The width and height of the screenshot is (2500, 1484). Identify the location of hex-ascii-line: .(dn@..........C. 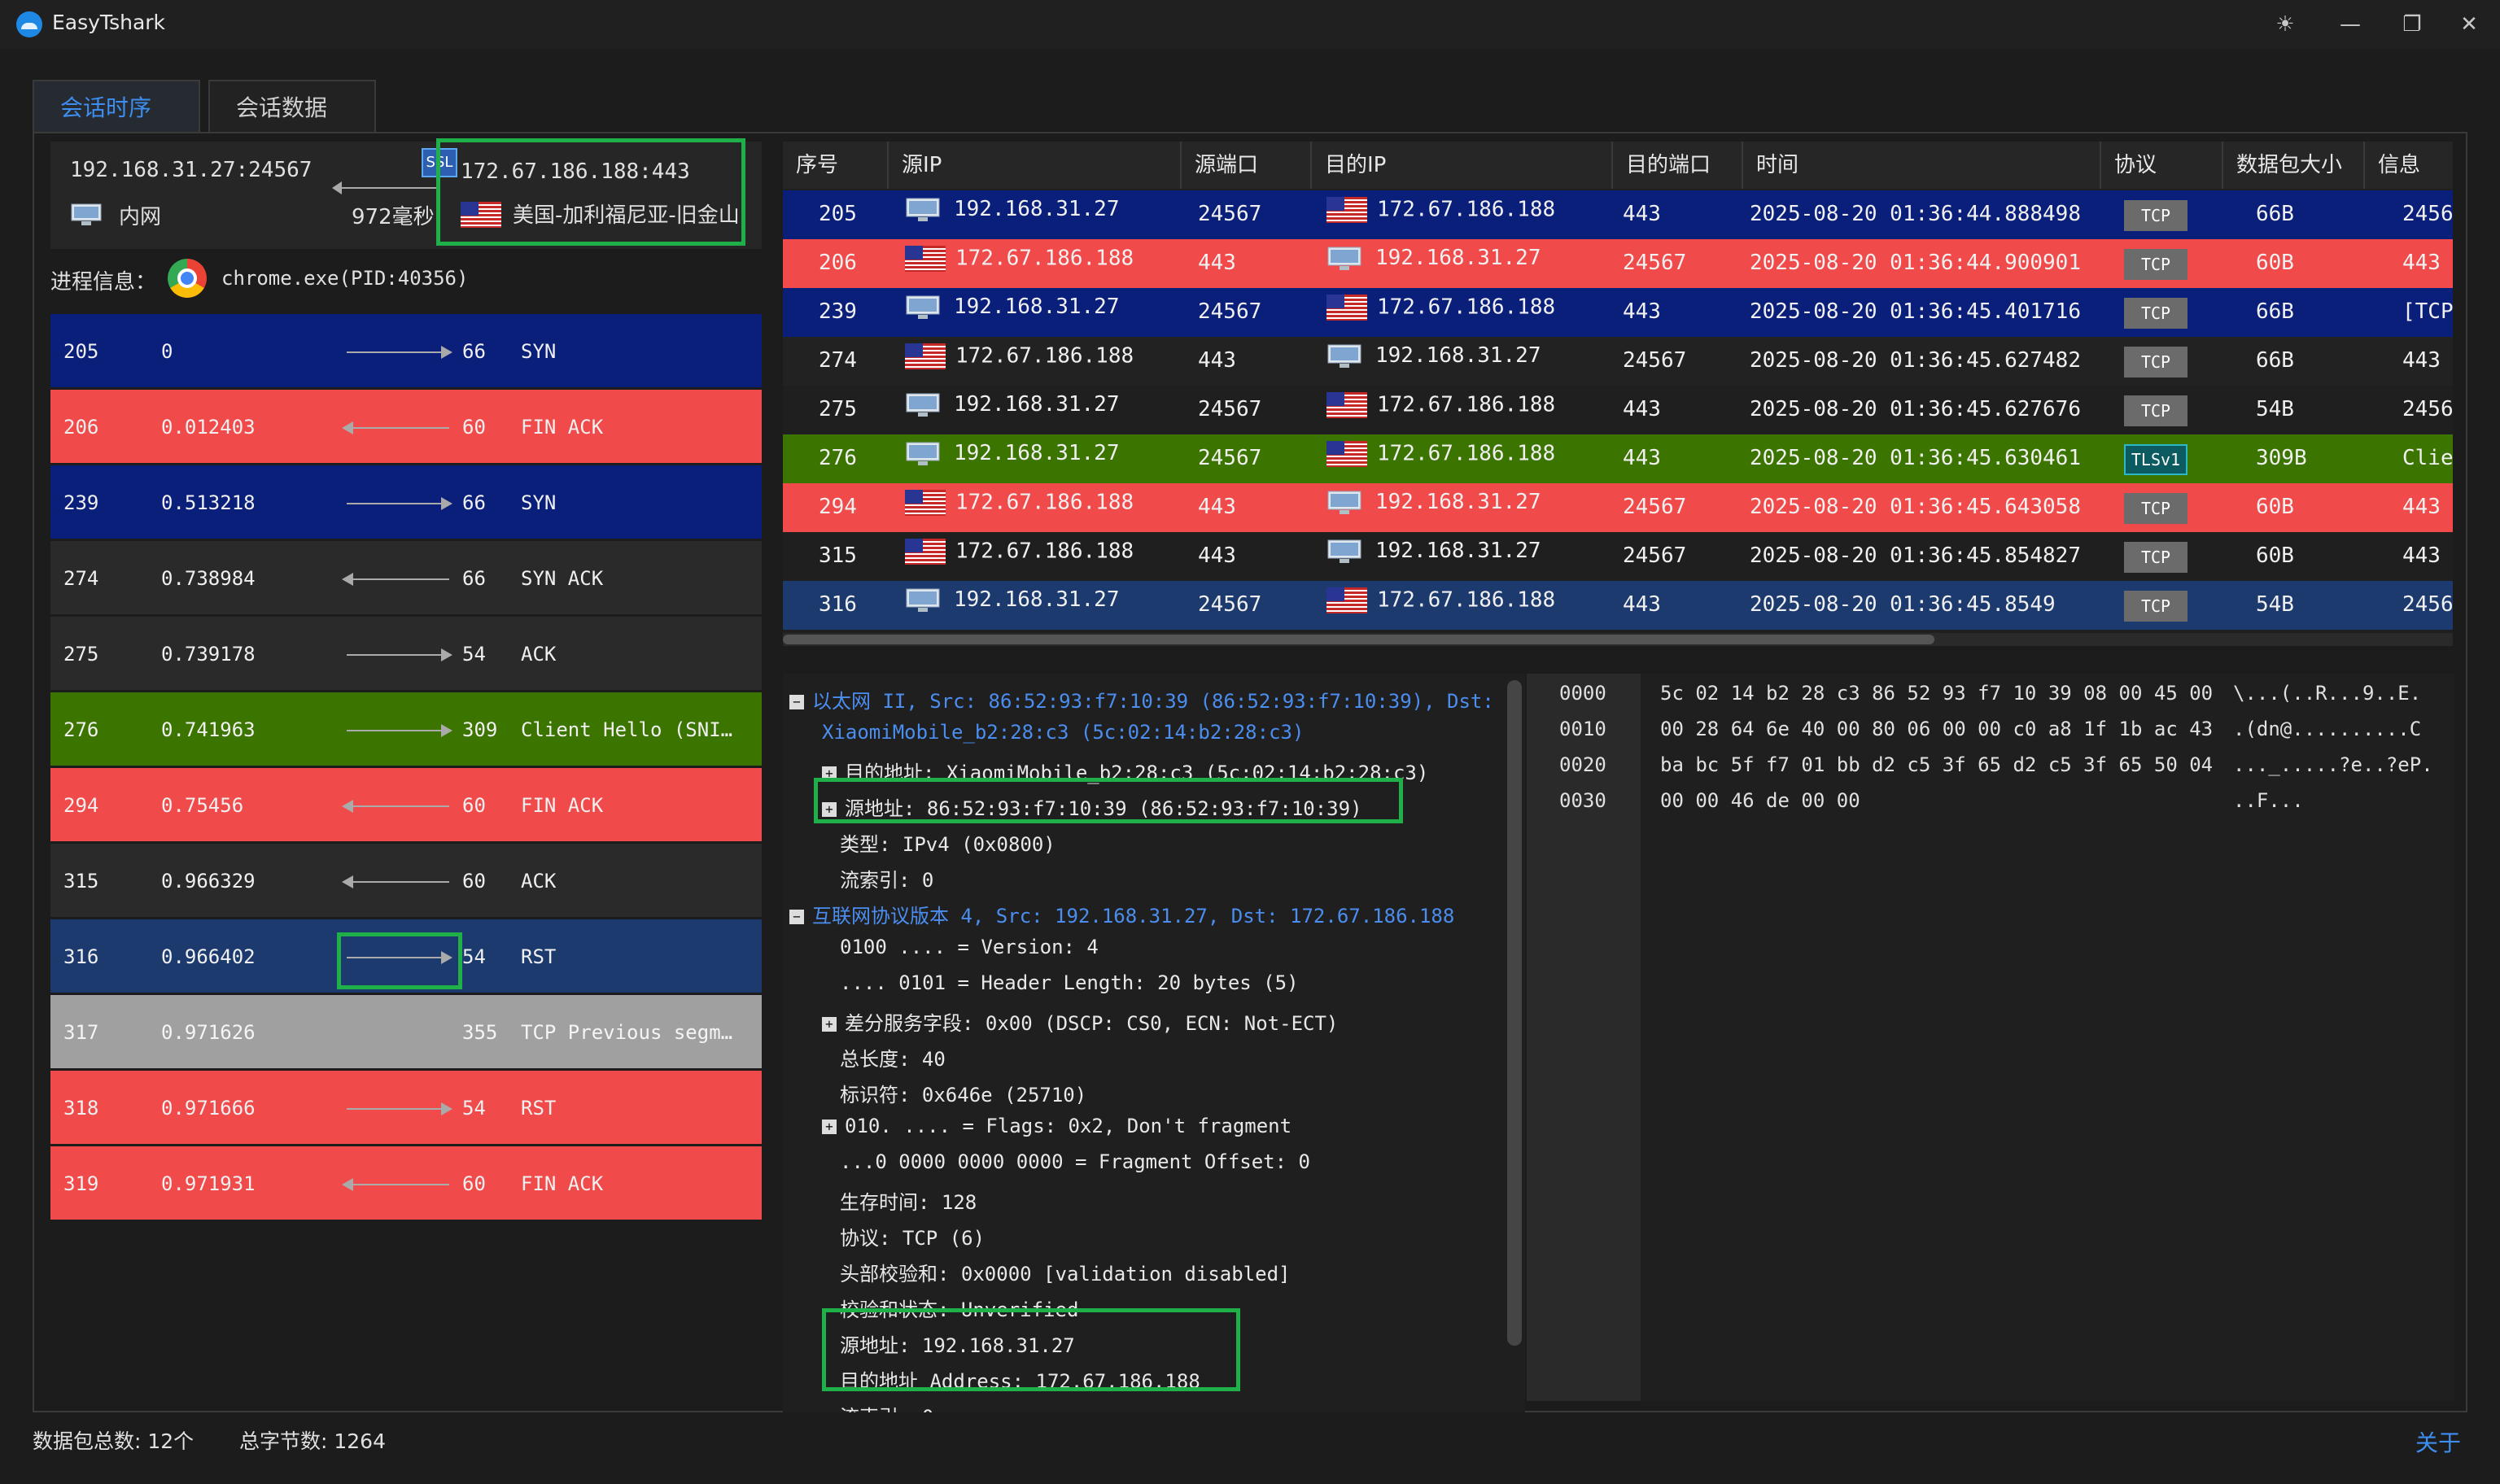
(2327, 729).